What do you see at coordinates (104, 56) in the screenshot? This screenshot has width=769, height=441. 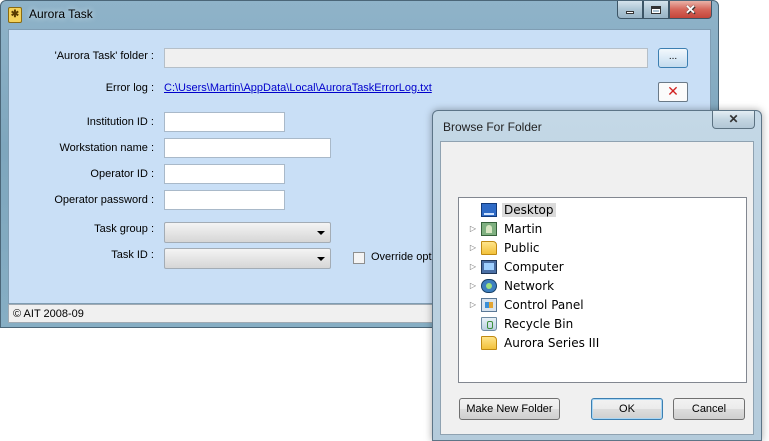 I see `folder-label: 'Aurora Task' folder :` at bounding box center [104, 56].